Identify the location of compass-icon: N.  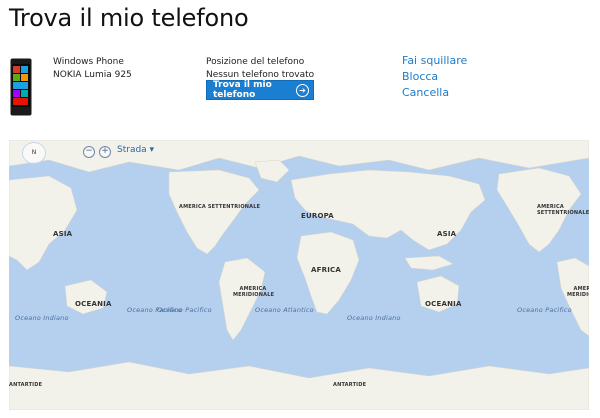
(34, 153).